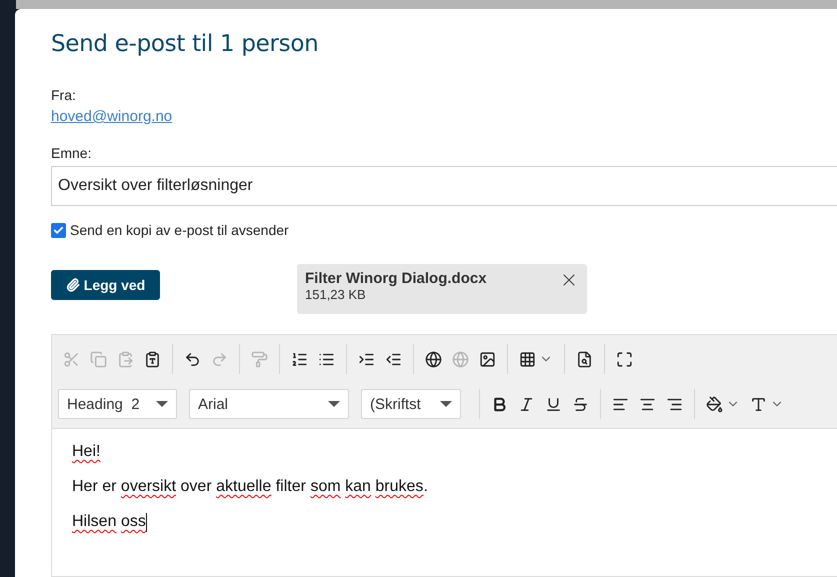  What do you see at coordinates (219, 359) in the screenshot?
I see `redo-icon` at bounding box center [219, 359].